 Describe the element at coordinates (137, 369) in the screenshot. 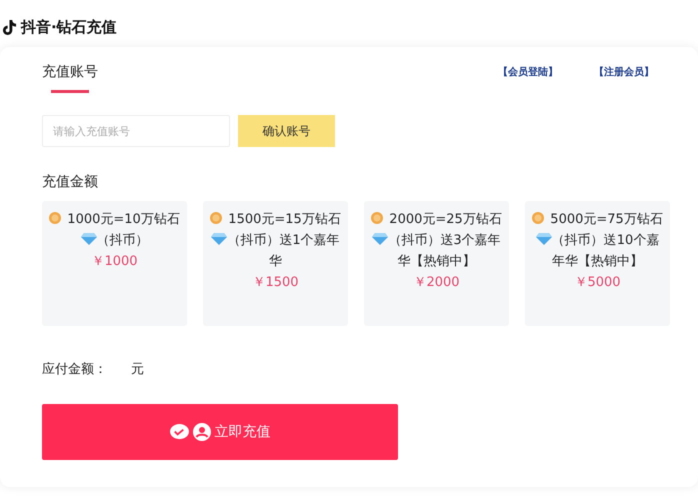

I see `payable-unit: 元` at that location.